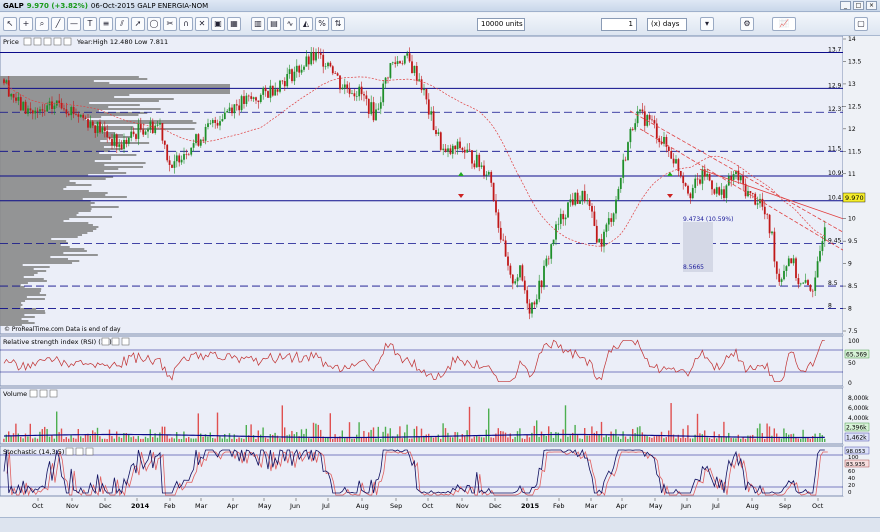 The height and width of the screenshot is (532, 880). I want to click on rsi-wrench-icon, so click(105, 341).